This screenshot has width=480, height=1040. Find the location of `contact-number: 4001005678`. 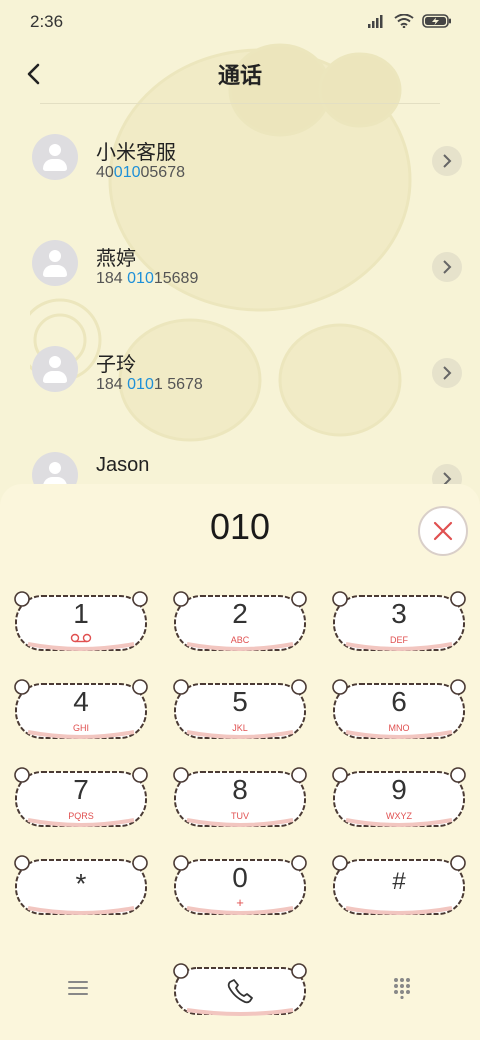

contact-number: 4001005678 is located at coordinates (140, 172).